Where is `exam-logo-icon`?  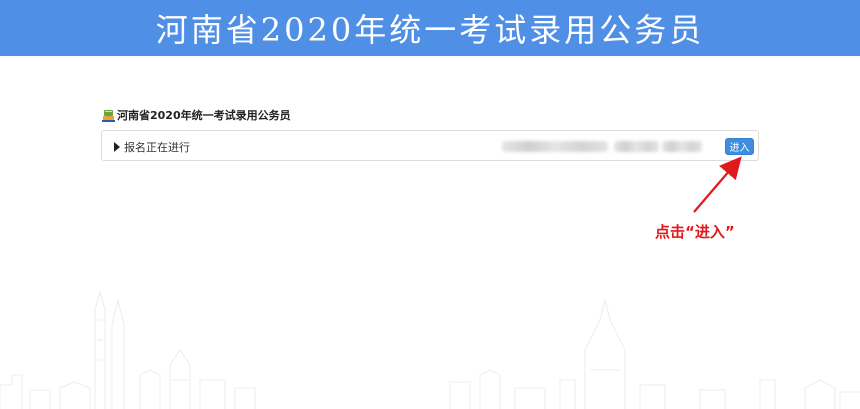
exam-logo-icon is located at coordinates (108, 115).